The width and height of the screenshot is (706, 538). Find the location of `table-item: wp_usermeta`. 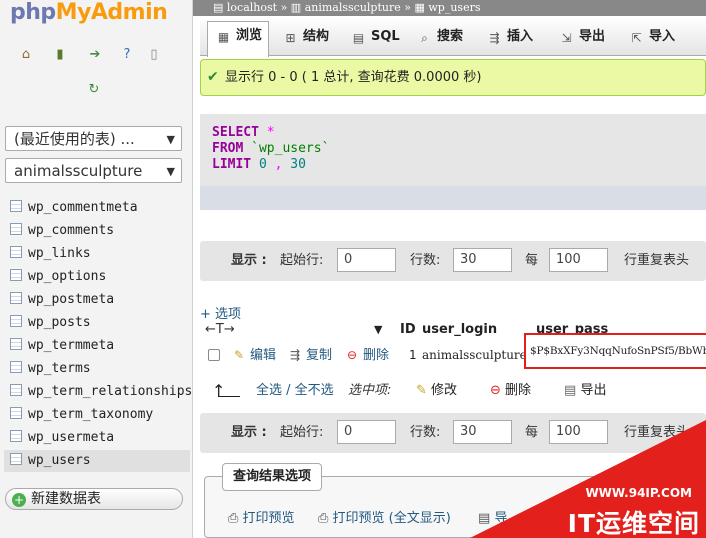

table-item: wp_usermeta is located at coordinates (62, 438).